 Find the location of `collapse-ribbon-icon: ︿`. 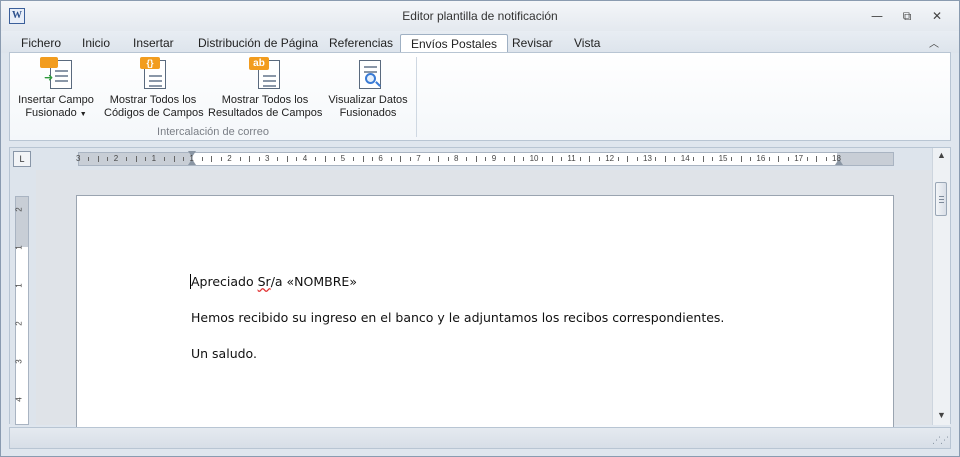

collapse-ribbon-icon: ︿ is located at coordinates (934, 42).